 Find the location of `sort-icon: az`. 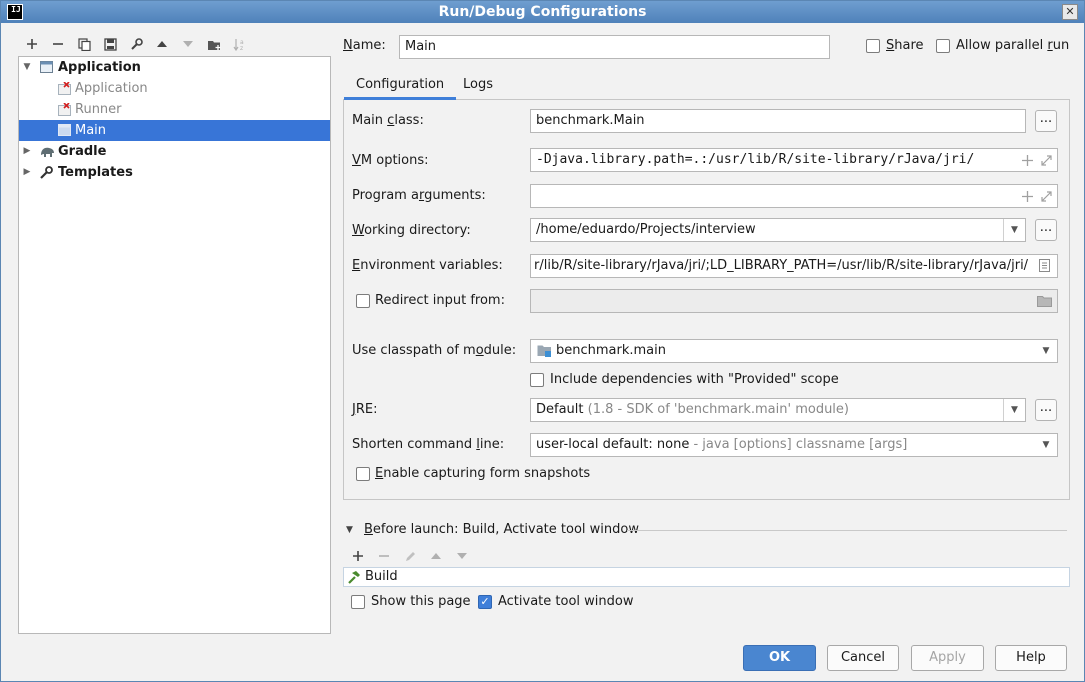

sort-icon: az is located at coordinates (240, 44).